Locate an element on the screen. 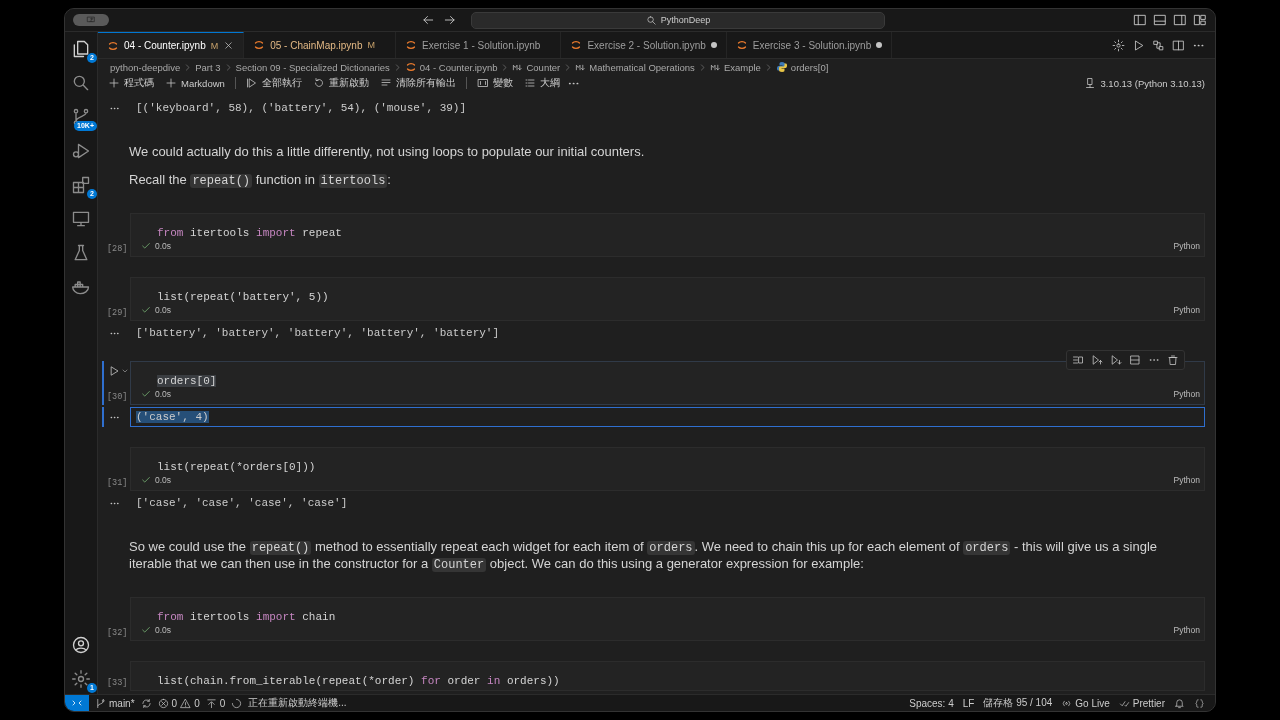 This screenshot has height=720, width=1280. variables-button: 變數 is located at coordinates (494, 83).